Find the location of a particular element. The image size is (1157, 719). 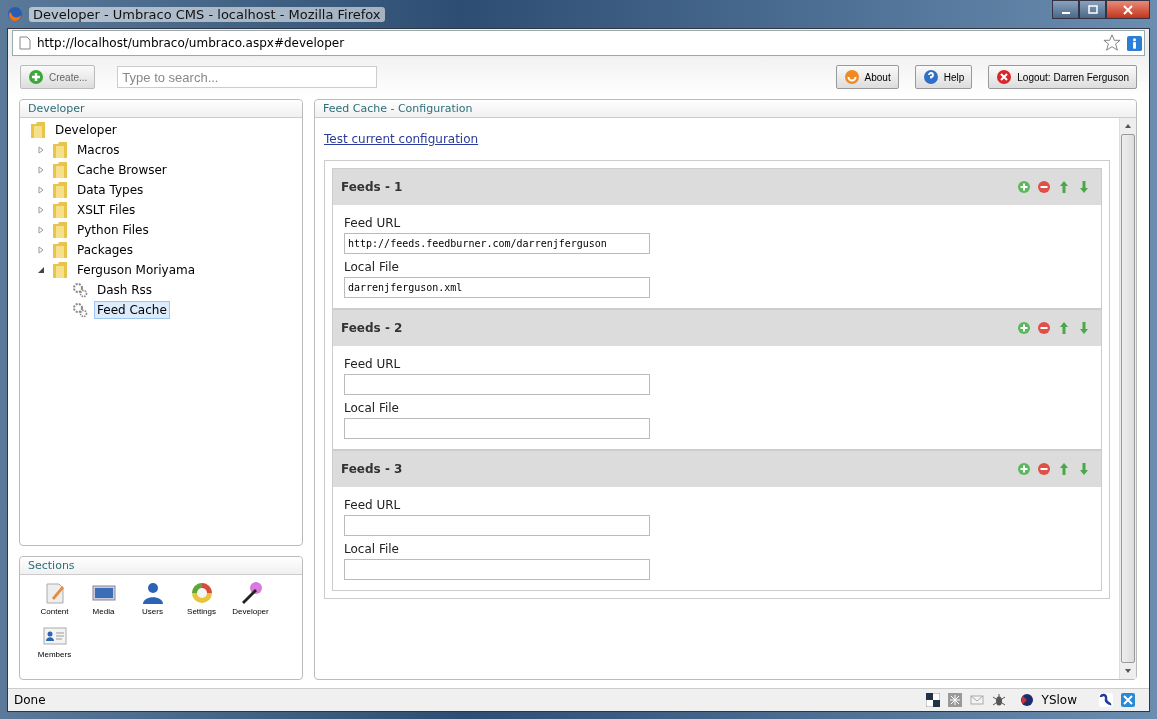

input-field: http://feeds.feedburner.com/darrenjferguson is located at coordinates (497, 243).